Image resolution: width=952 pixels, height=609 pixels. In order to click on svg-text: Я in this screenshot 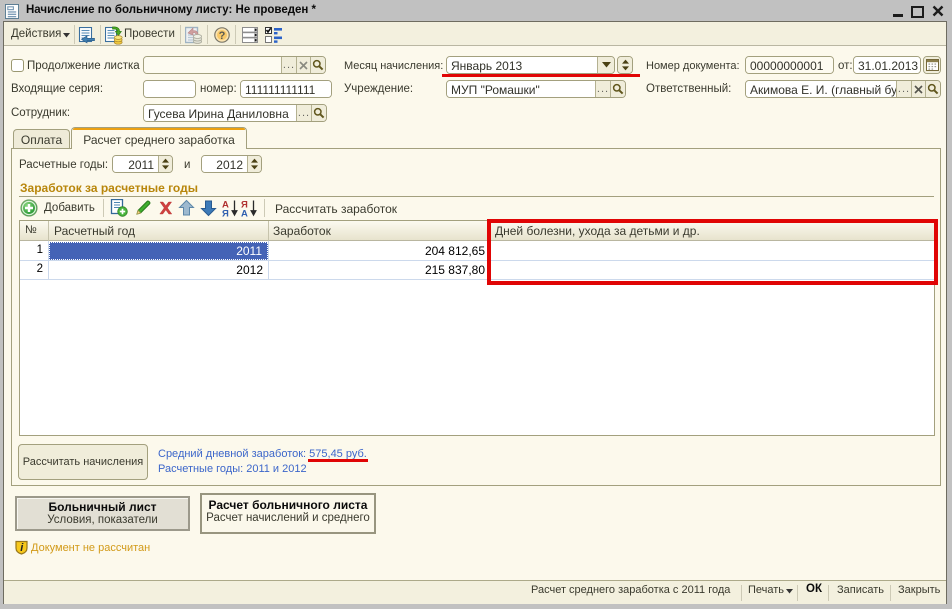, I will do `click(225, 213)`.